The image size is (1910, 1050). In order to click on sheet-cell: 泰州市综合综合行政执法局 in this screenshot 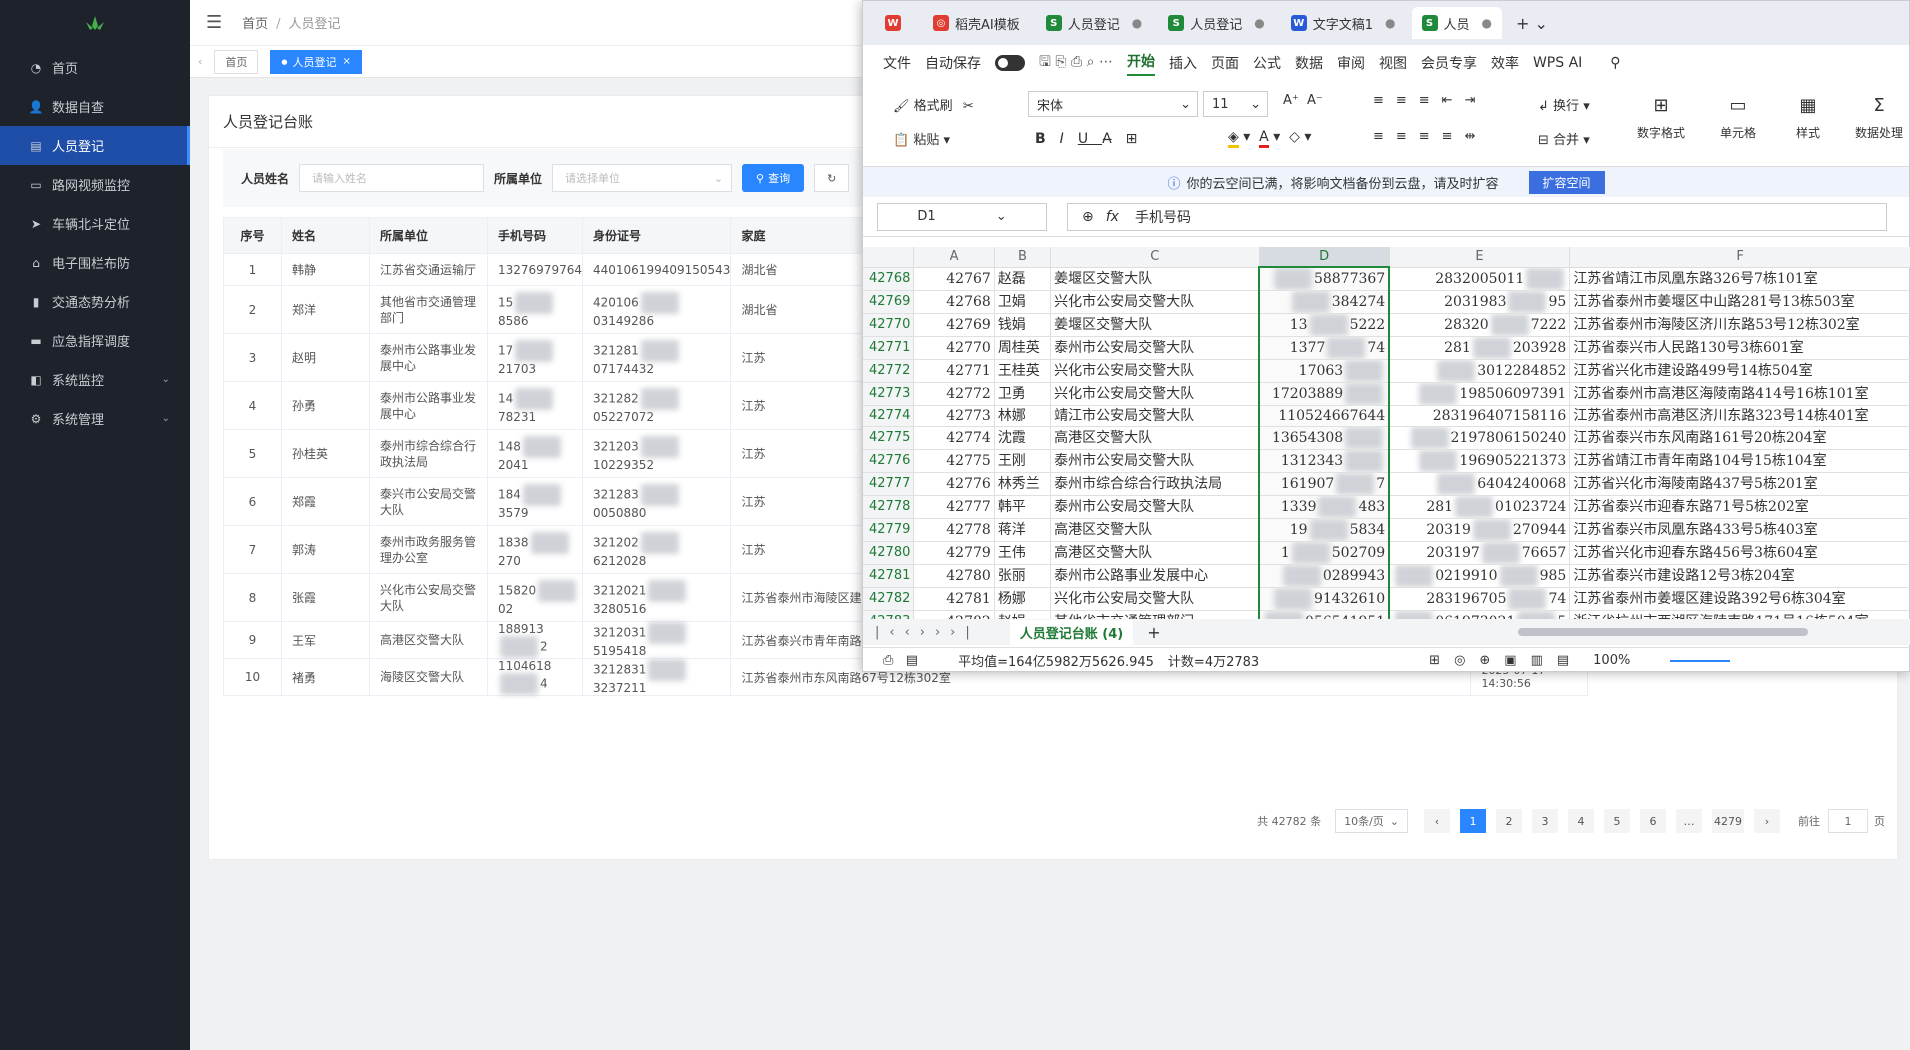, I will do `click(1155, 484)`.